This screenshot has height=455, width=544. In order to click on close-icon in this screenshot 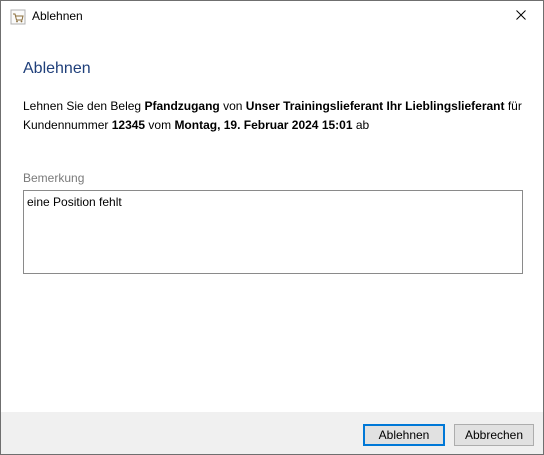, I will do `click(521, 16)`.